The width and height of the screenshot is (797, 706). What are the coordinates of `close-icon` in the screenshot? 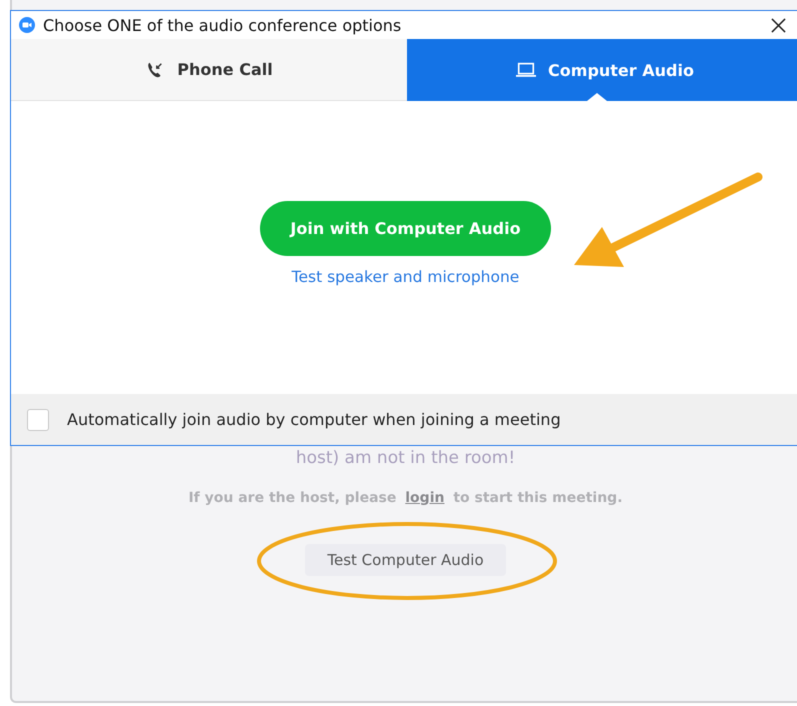 It's located at (778, 25).